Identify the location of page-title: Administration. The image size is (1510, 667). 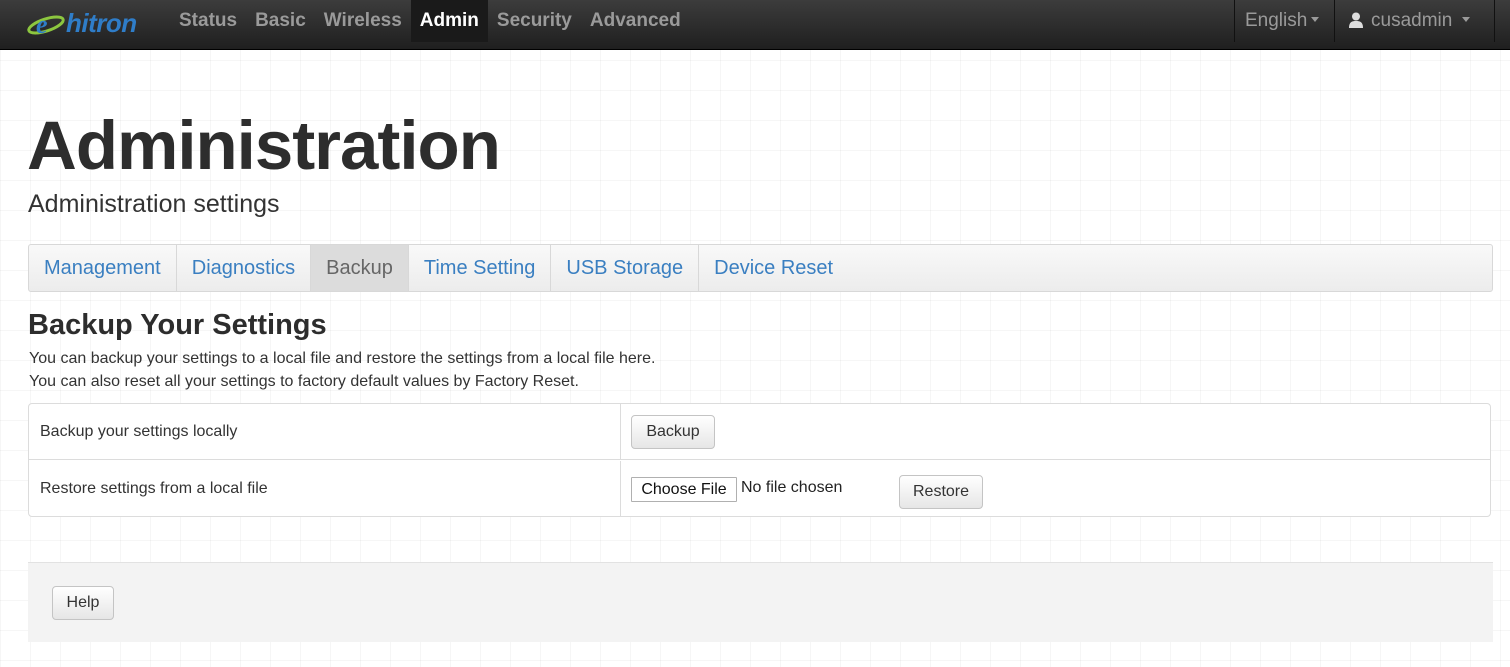
(264, 145).